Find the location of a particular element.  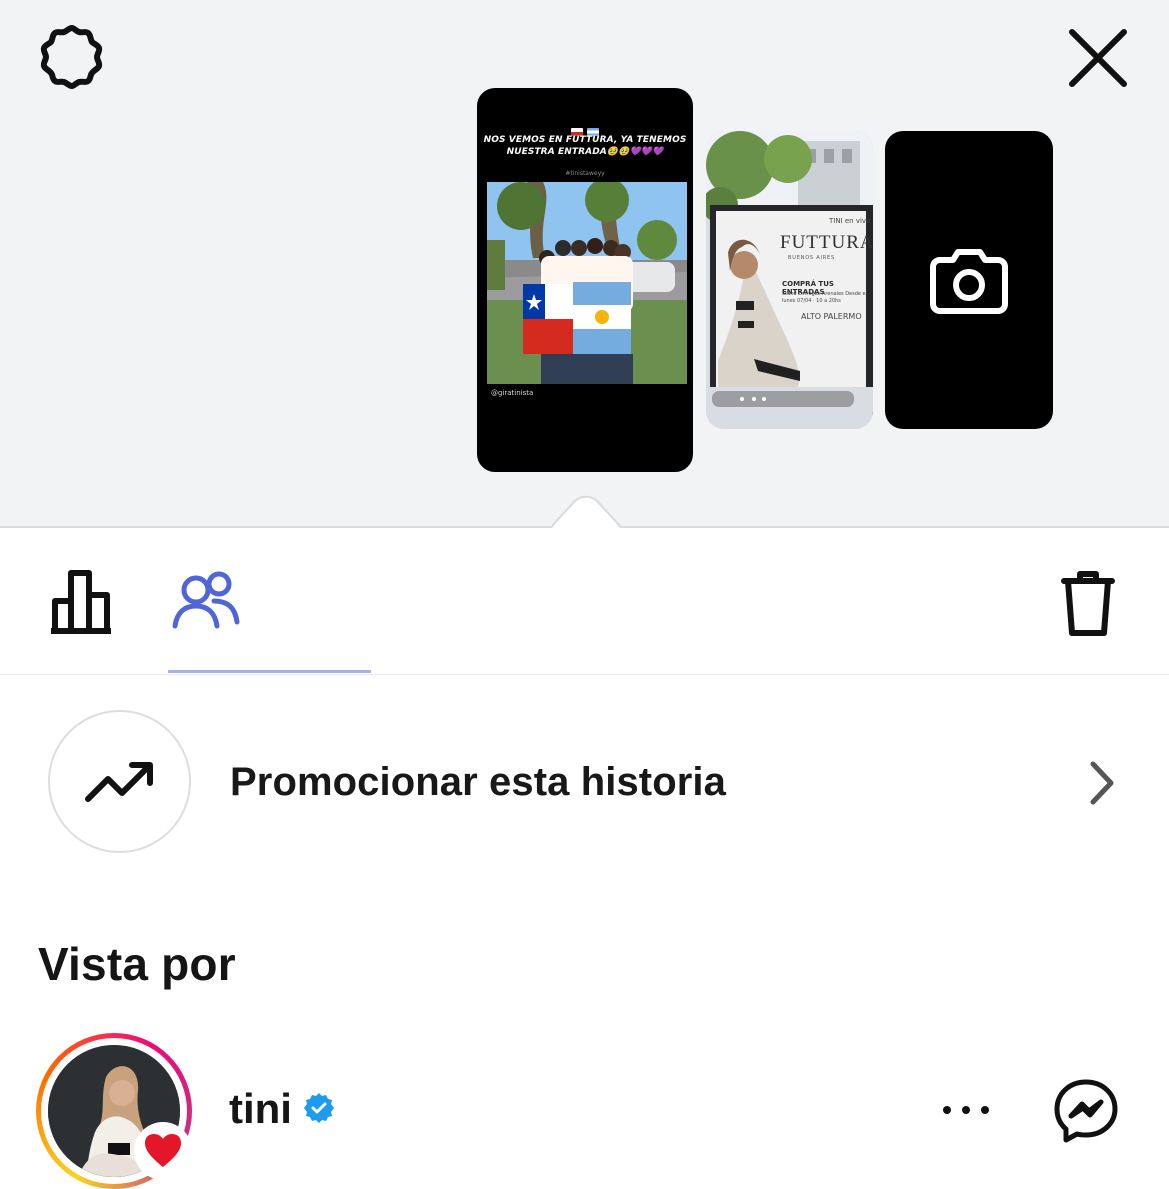

story-tabs is located at coordinates (584, 601).